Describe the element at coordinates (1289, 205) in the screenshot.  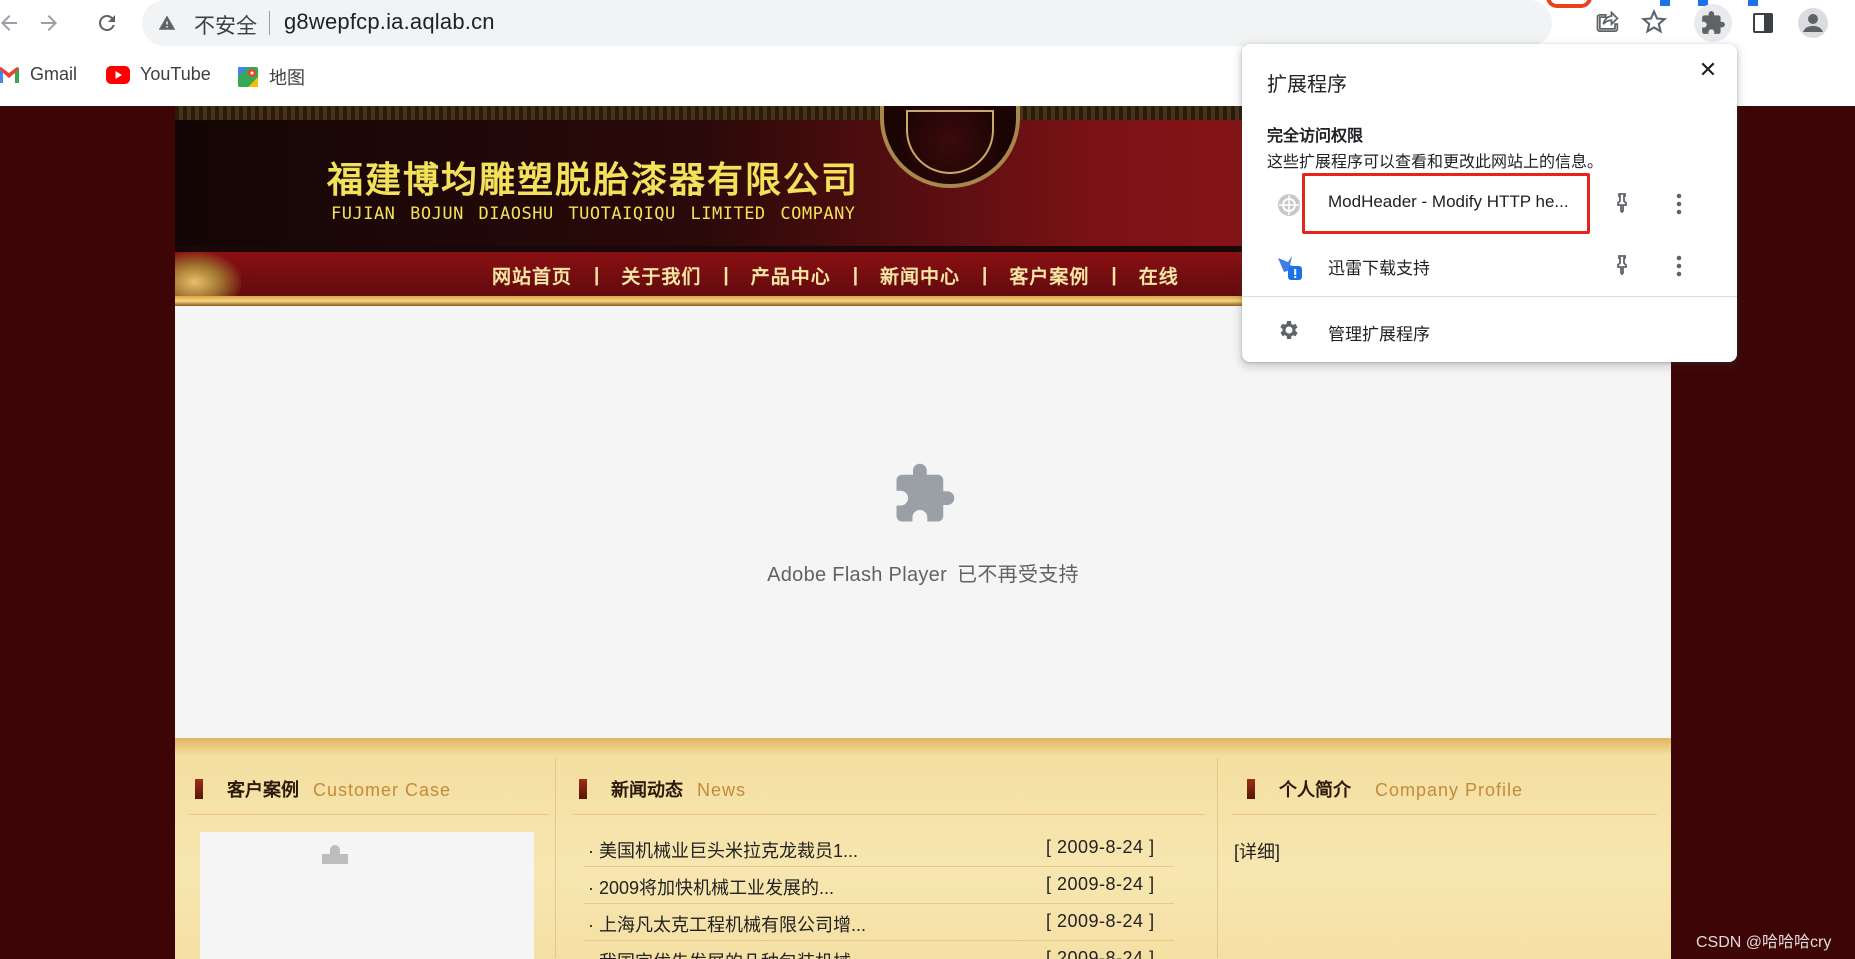
I see `modheader-icon` at that location.